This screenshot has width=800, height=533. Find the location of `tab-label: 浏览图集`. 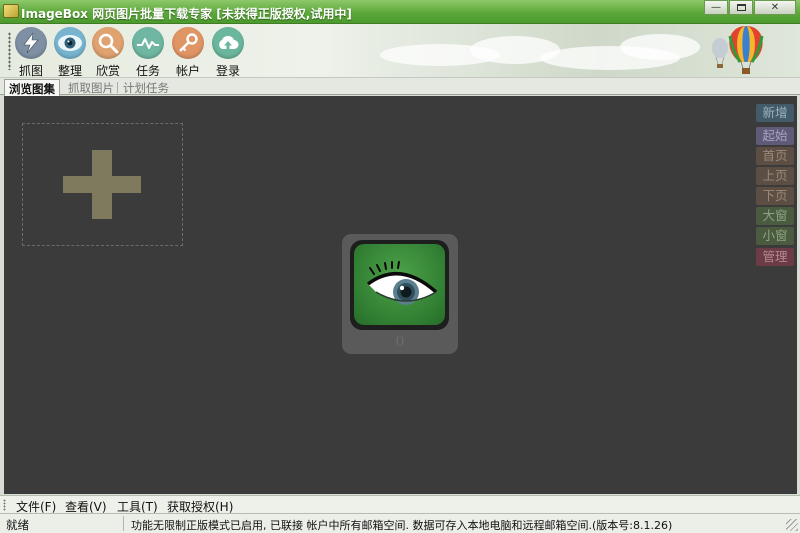

tab-label: 浏览图集 is located at coordinates (32, 89).